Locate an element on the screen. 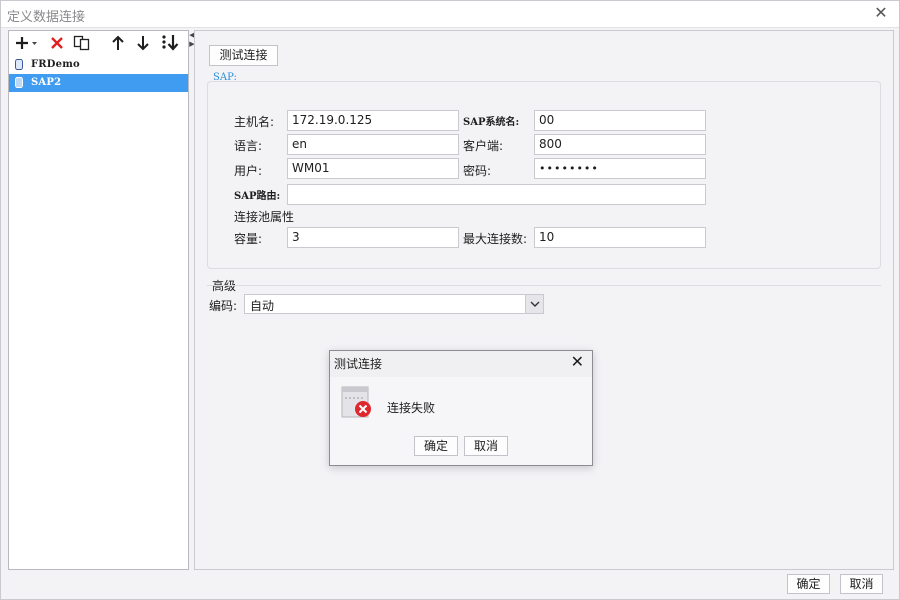 This screenshot has width=900, height=600. ok-button: 确定 is located at coordinates (808, 584).